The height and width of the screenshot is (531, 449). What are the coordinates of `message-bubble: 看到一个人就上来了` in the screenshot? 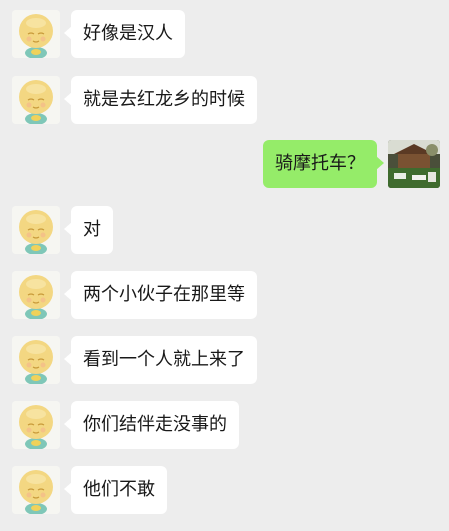 It's located at (160, 360).